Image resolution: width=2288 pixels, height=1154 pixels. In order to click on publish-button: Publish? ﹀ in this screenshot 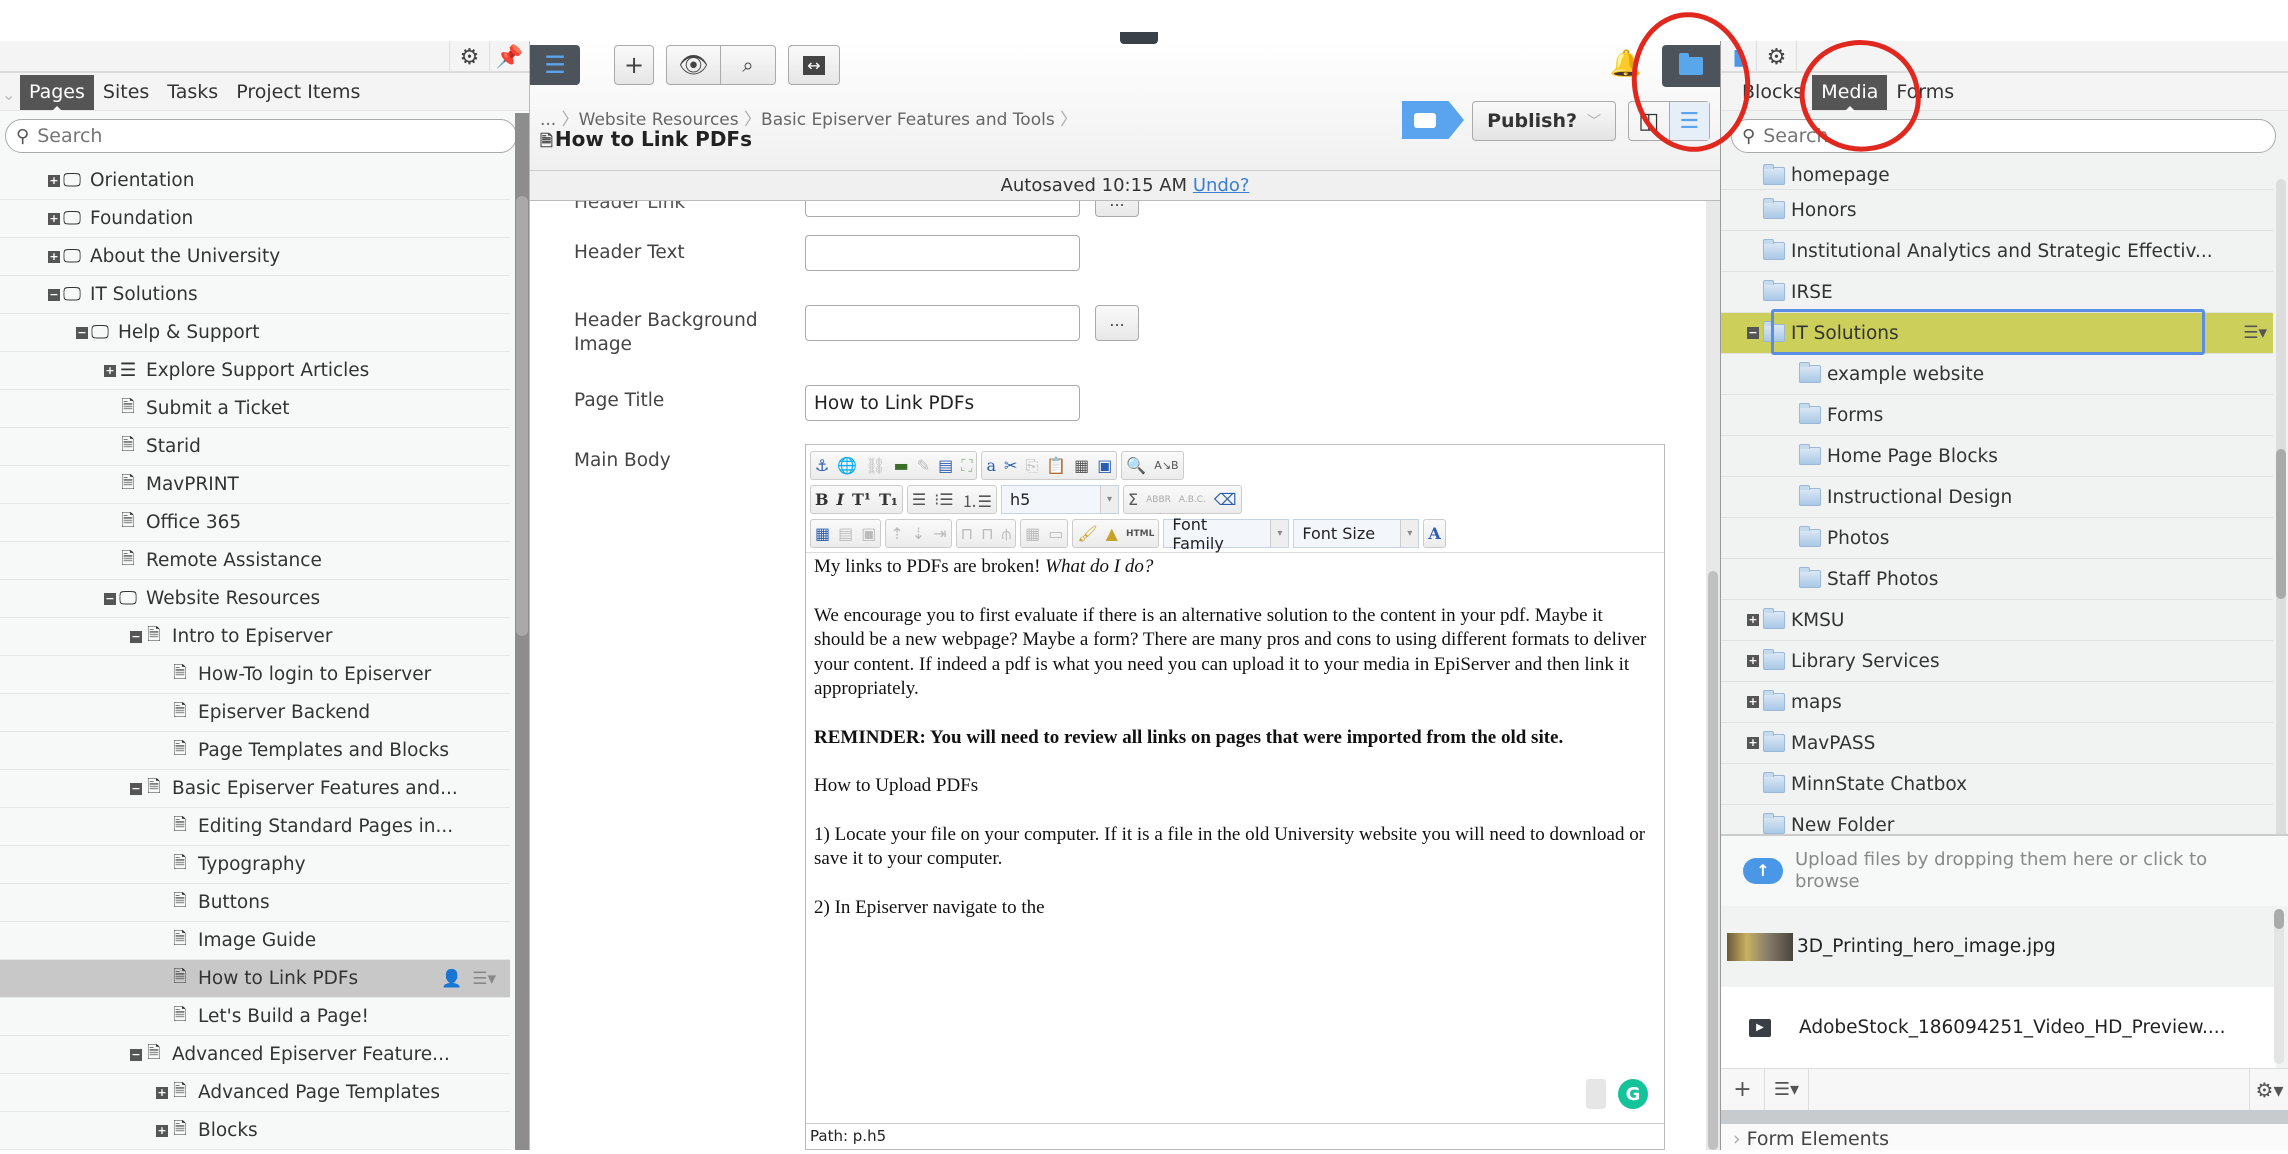, I will do `click(1544, 121)`.